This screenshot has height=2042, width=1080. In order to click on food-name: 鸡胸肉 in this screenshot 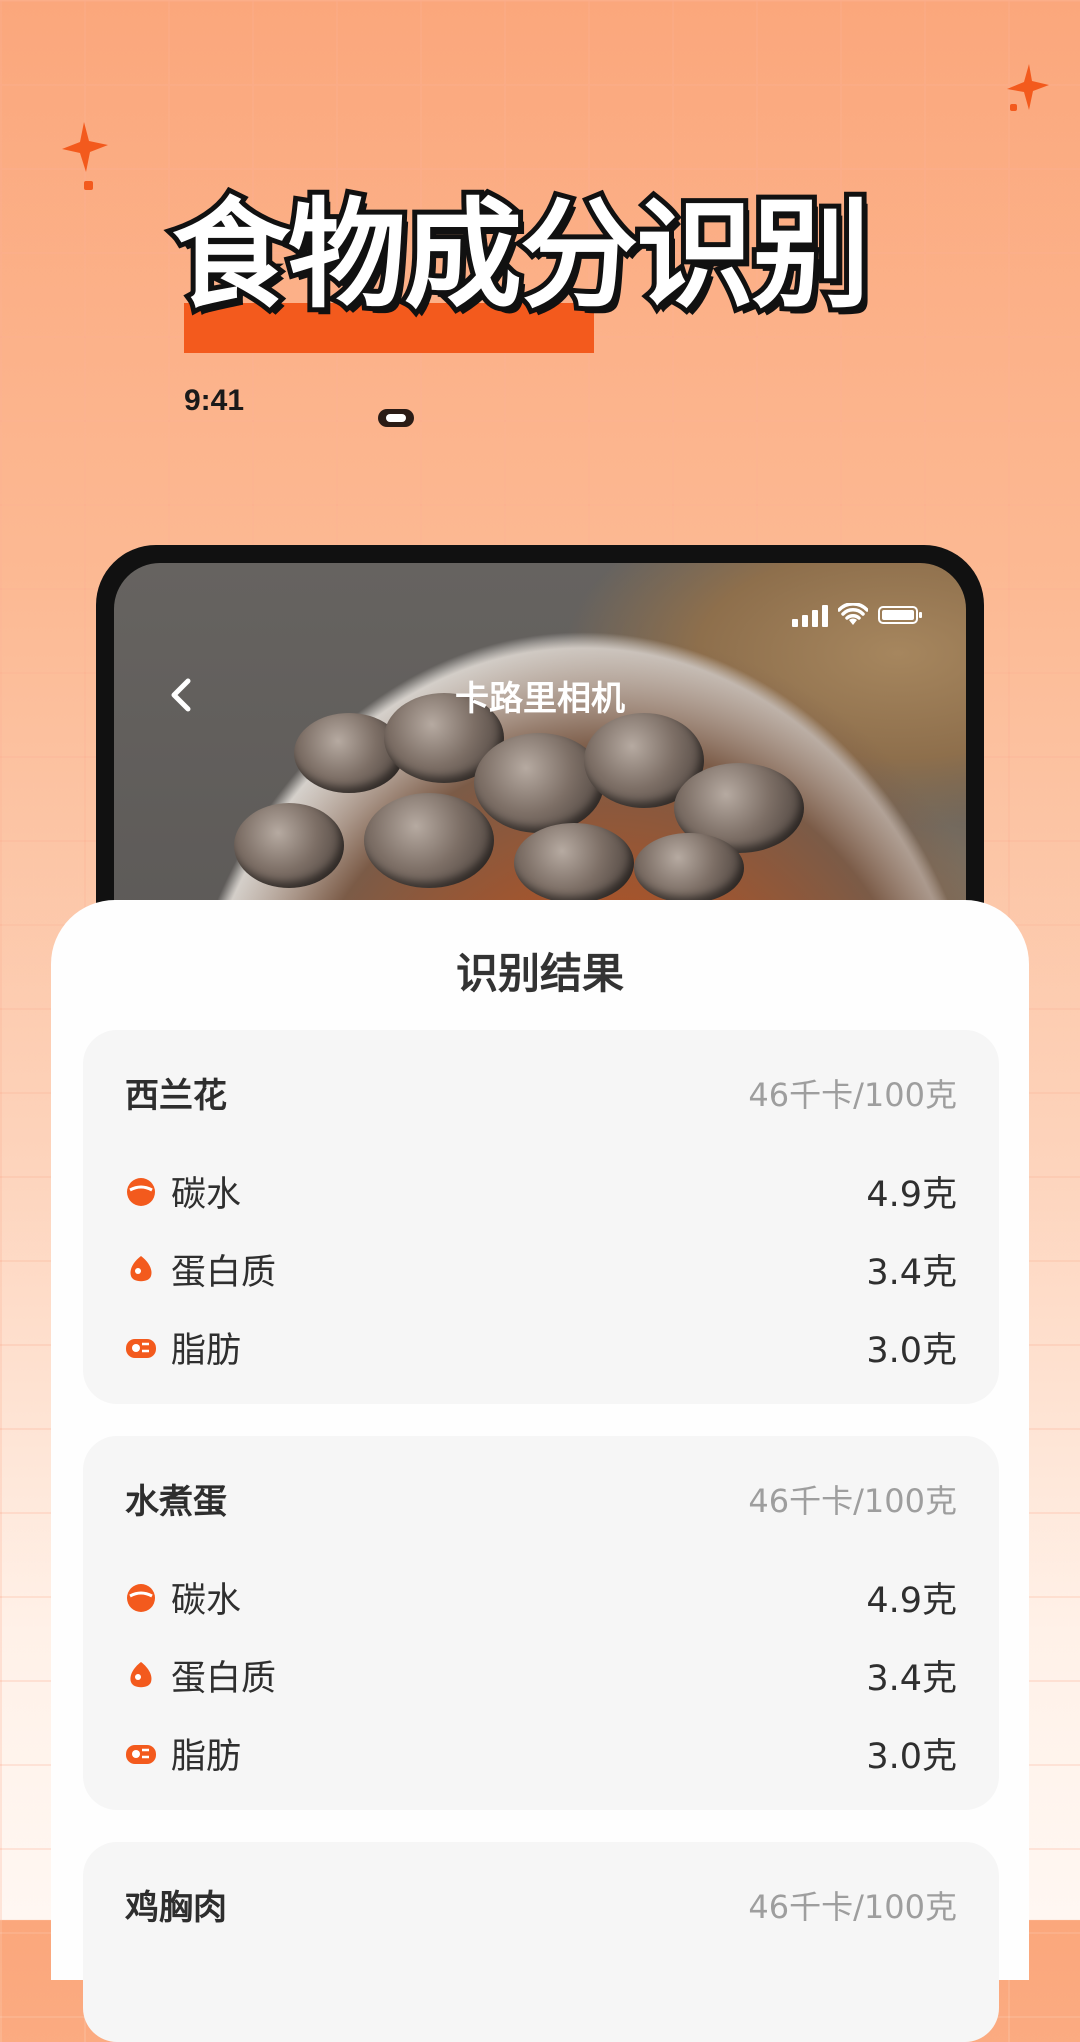, I will do `click(176, 1908)`.